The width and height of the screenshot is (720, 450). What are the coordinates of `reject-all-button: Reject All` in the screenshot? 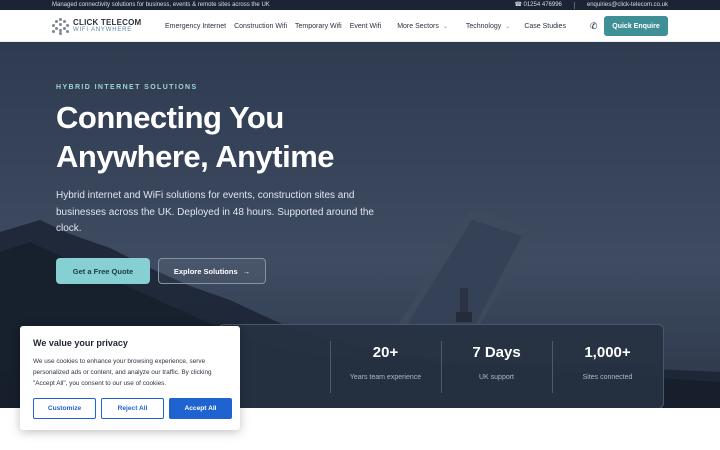 It's located at (132, 408).